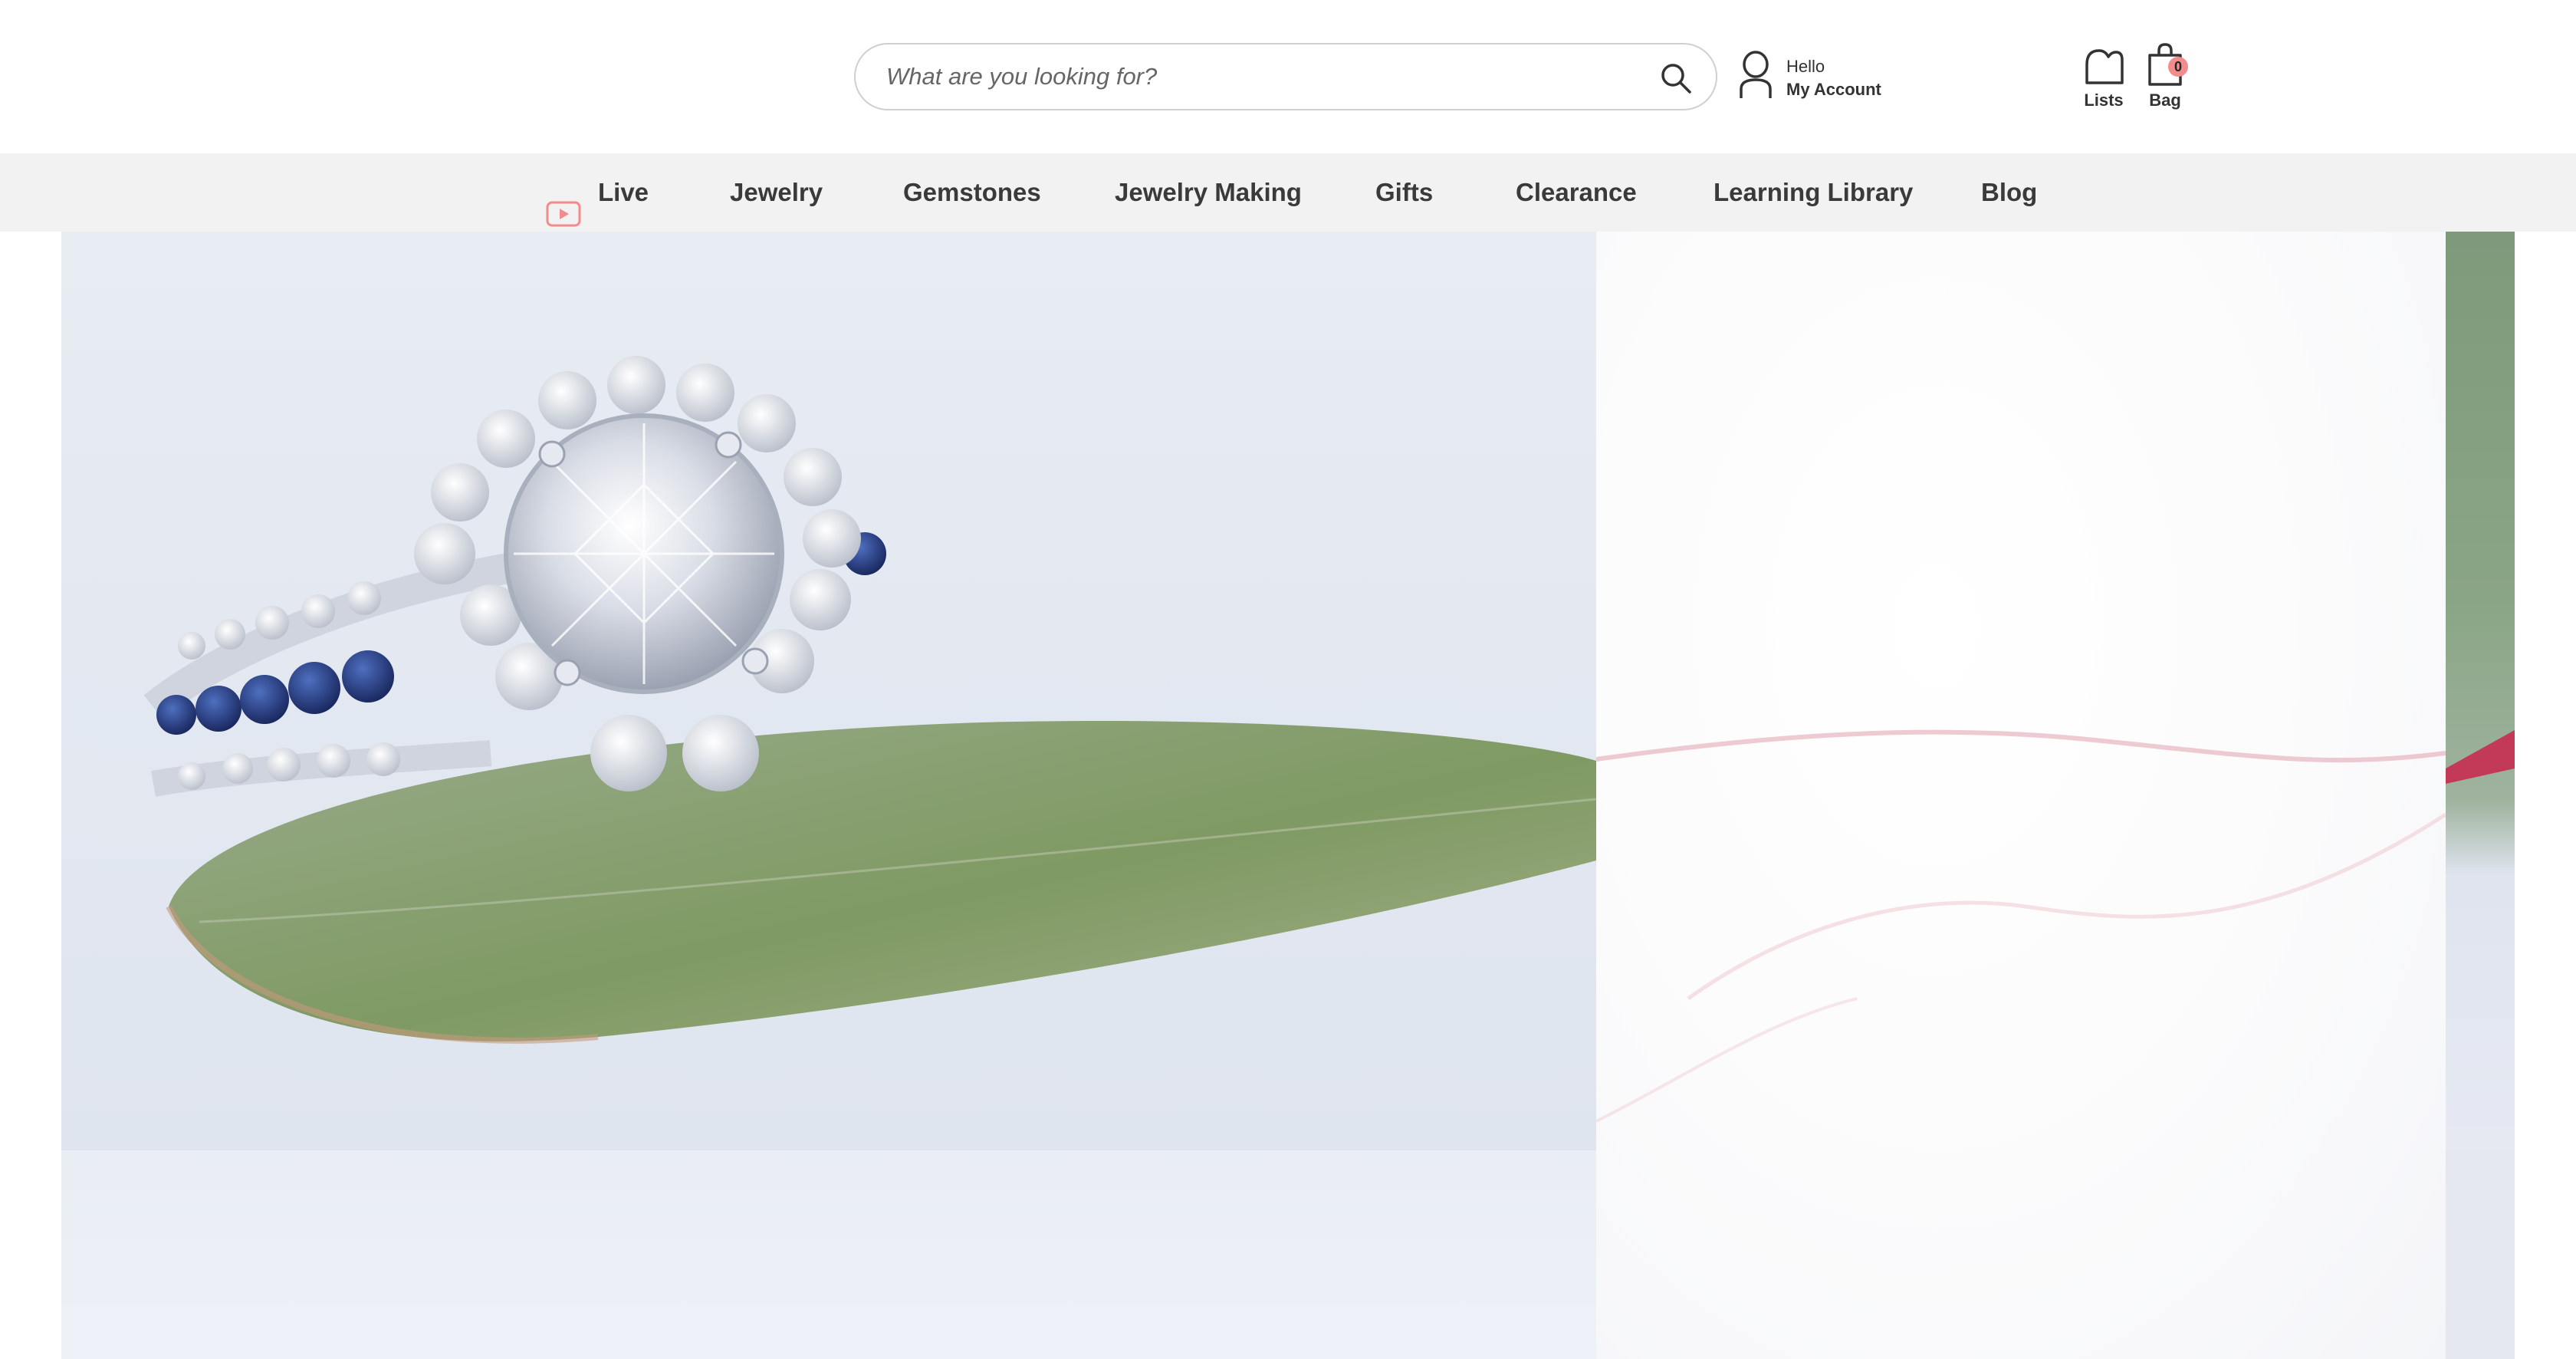 This screenshot has height=1359, width=2576. I want to click on nav-item-blog: Blog, so click(2009, 192).